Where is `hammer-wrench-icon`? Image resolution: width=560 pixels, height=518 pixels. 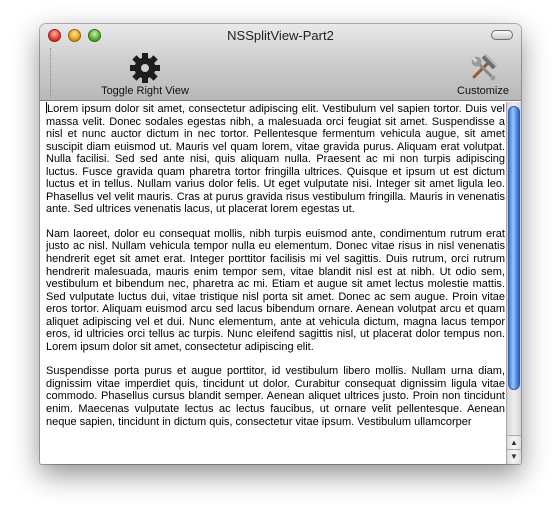
hammer-wrench-icon is located at coordinates (484, 67).